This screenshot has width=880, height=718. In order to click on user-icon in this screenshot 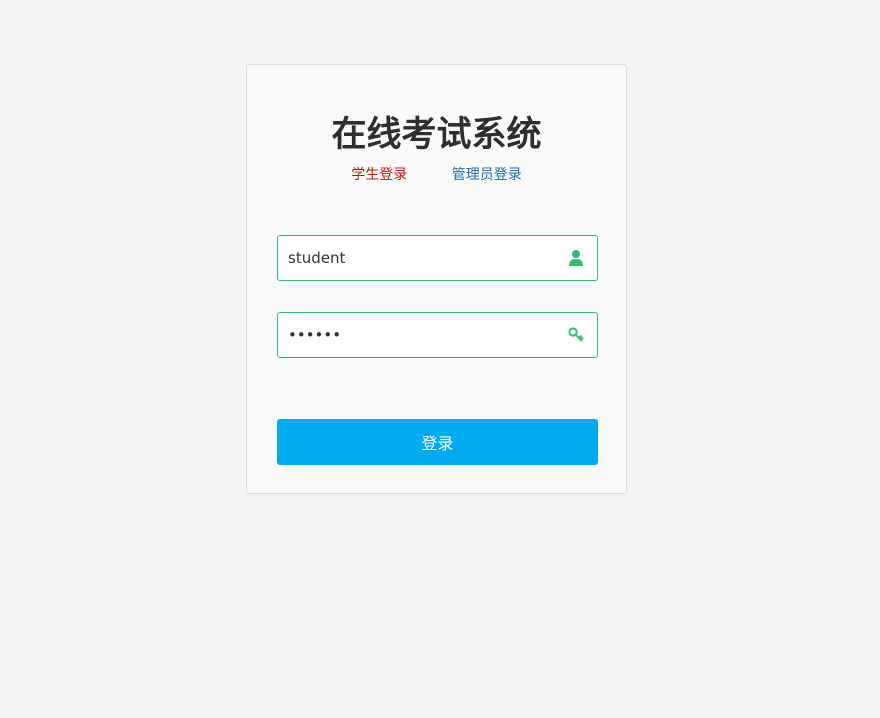, I will do `click(576, 258)`.